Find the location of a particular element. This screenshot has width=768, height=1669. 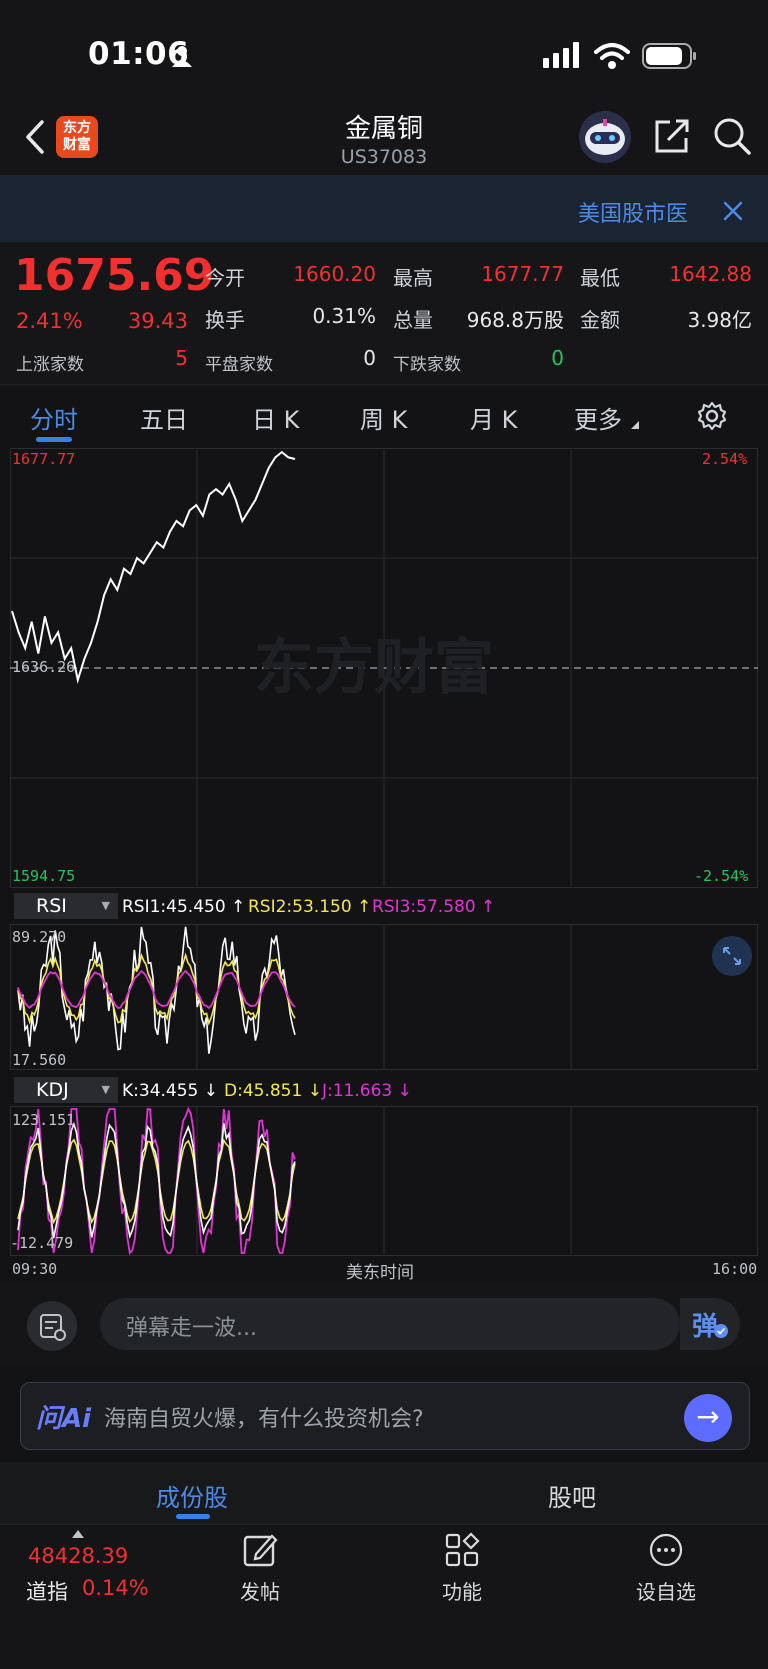

ai-logo: 问Ai is located at coordinates (64, 1419).